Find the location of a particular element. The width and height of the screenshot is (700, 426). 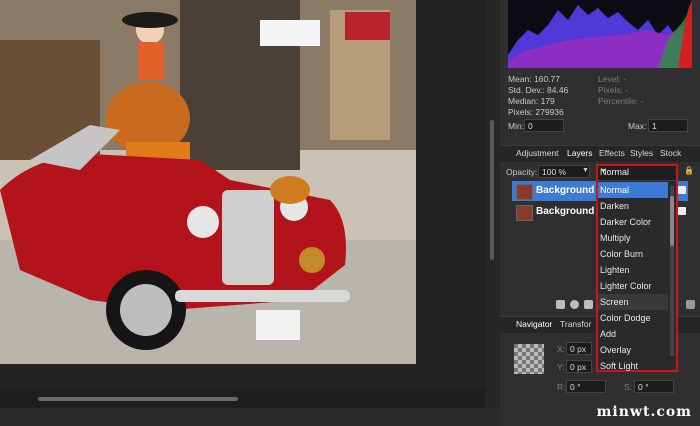

tab-styles: Styles is located at coordinates (641, 153).